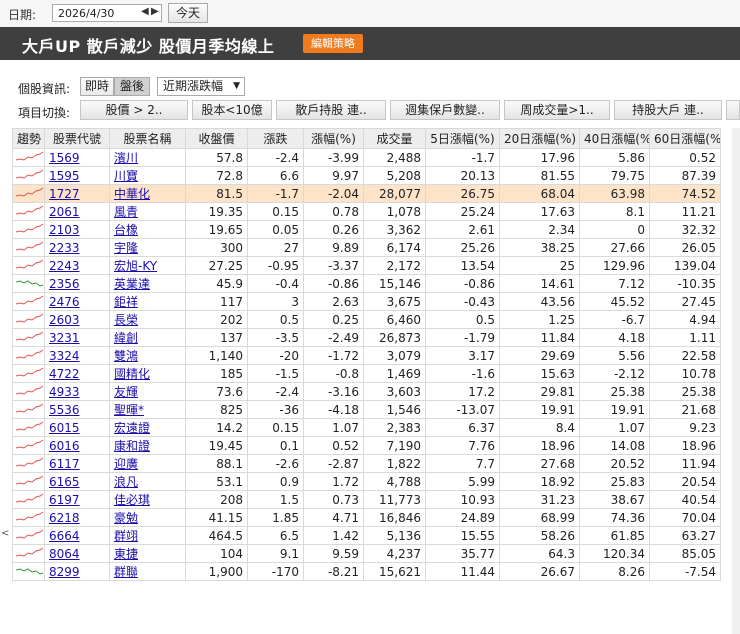 This screenshot has width=740, height=634. Describe the element at coordinates (64, 464) in the screenshot. I see `stock-code-link: 6117` at that location.